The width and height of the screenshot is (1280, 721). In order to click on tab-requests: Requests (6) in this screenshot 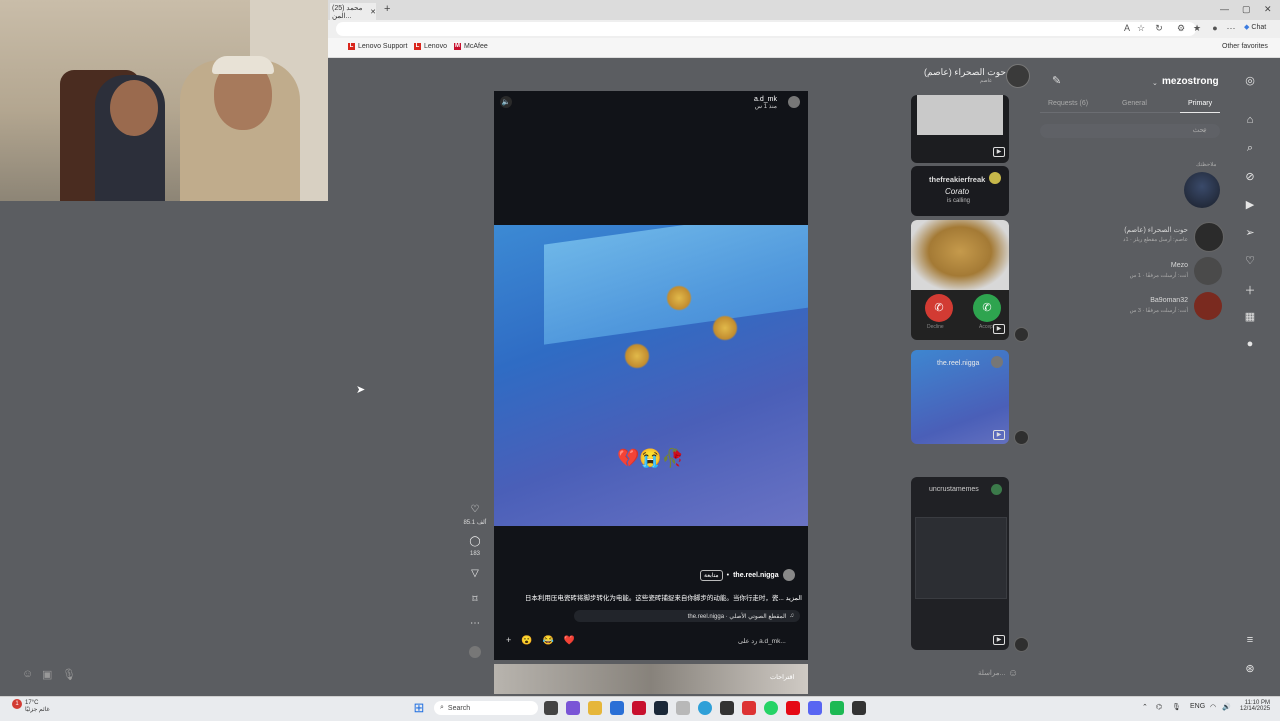, I will do `click(1068, 103)`.